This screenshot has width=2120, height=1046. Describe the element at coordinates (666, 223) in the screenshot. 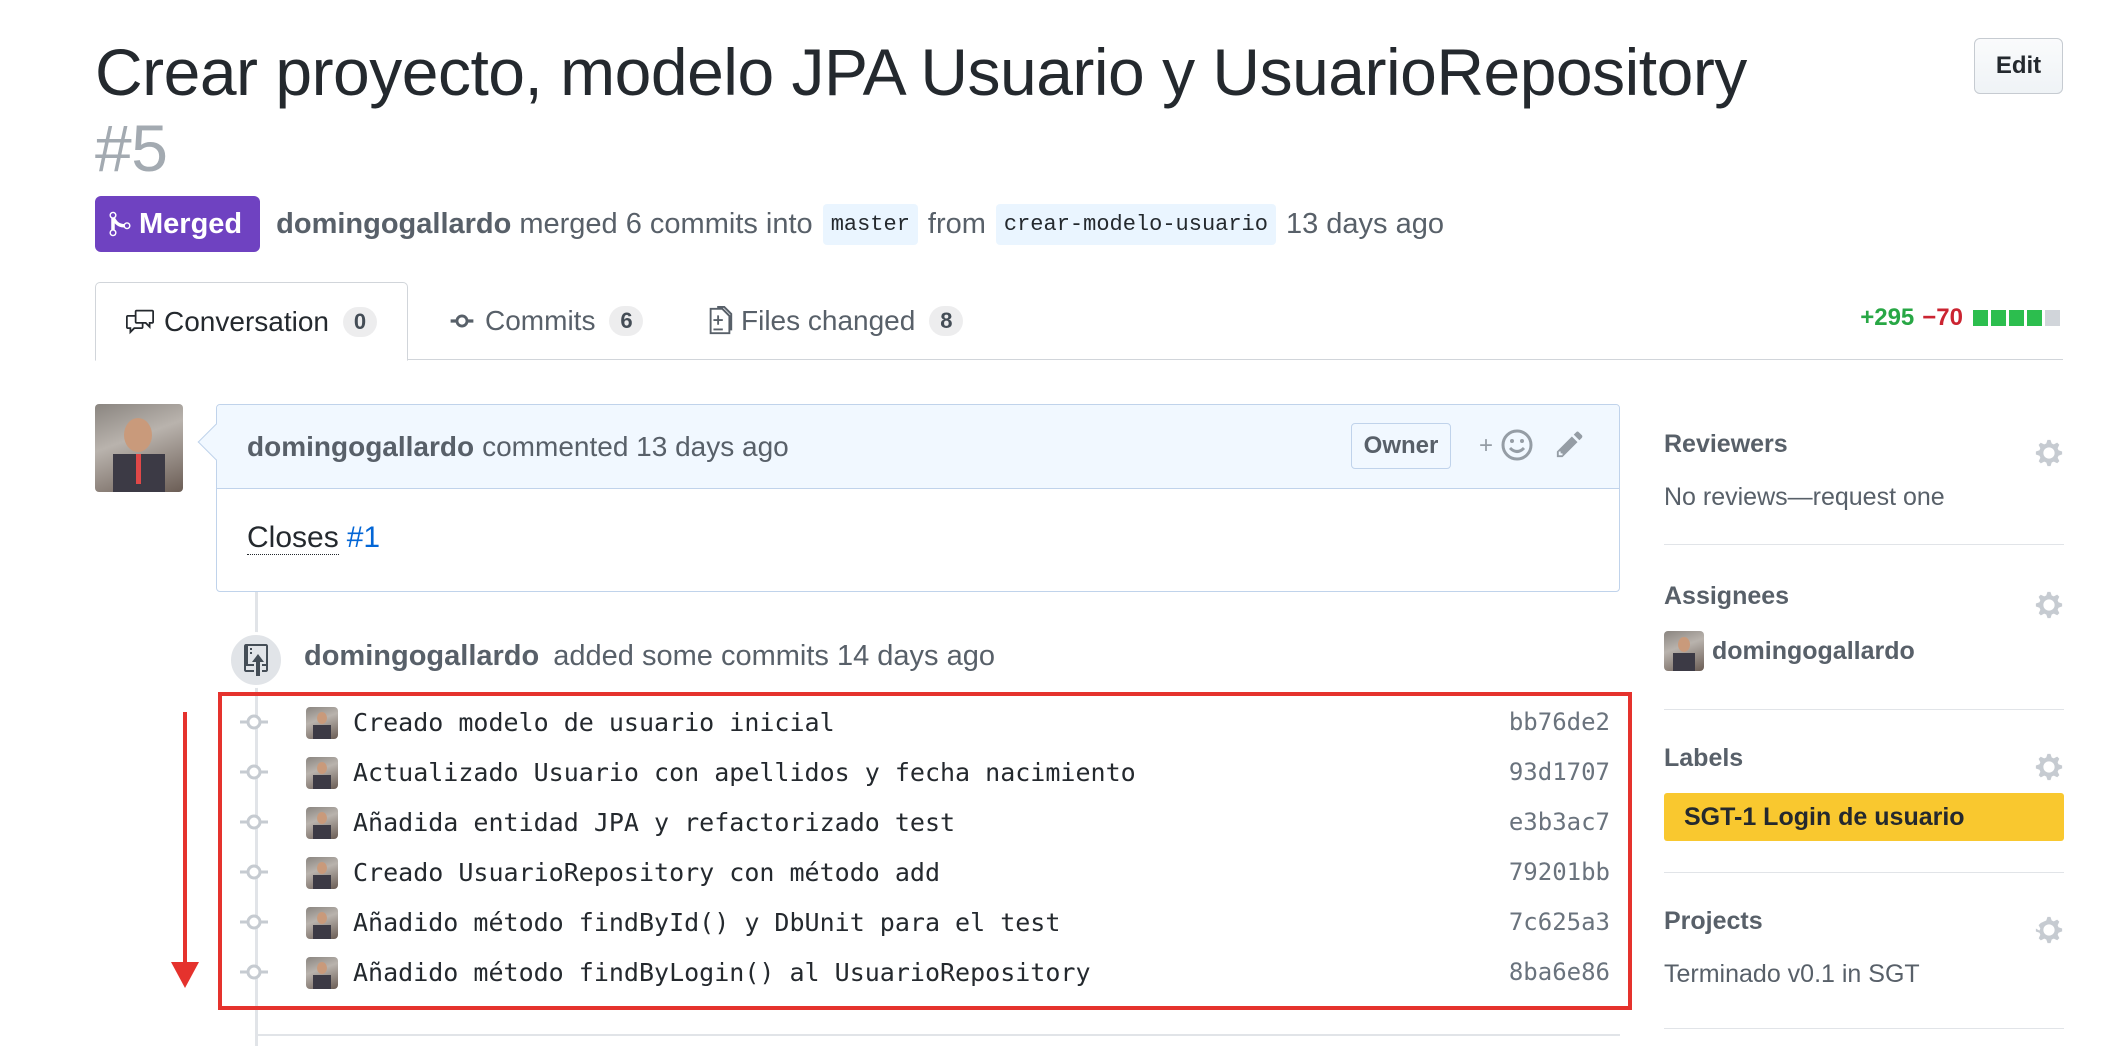

I see `merge-text: merged 6 commits into` at that location.